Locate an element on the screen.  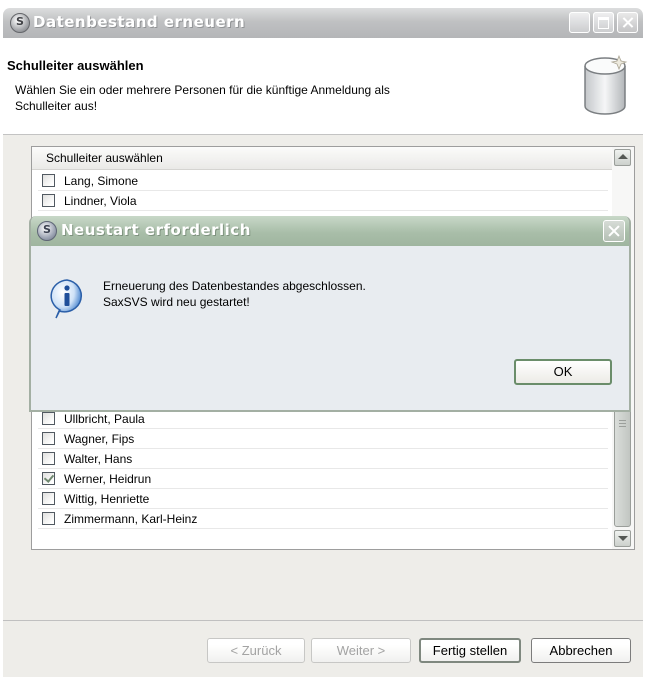
list-item-label: Werner, Heidrun is located at coordinates (108, 479).